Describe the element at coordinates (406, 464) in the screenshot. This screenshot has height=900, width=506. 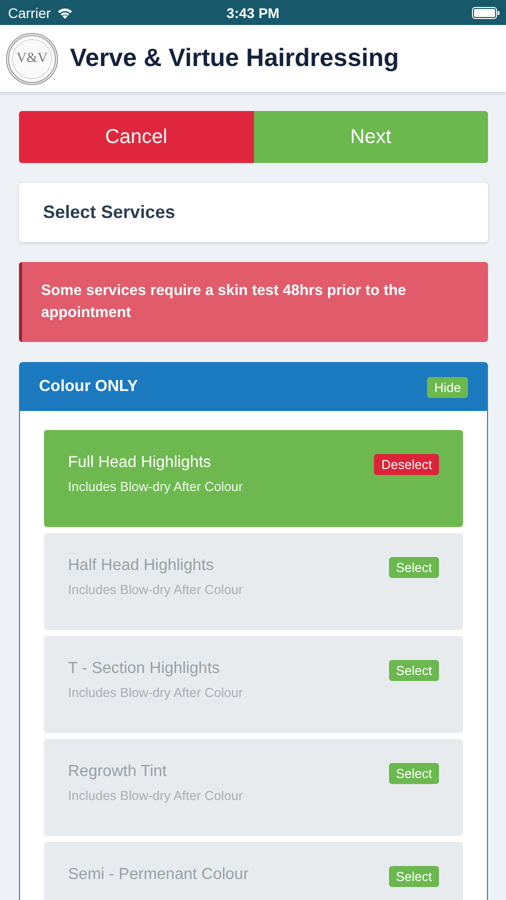
I see `deselect-button: Deselect` at that location.